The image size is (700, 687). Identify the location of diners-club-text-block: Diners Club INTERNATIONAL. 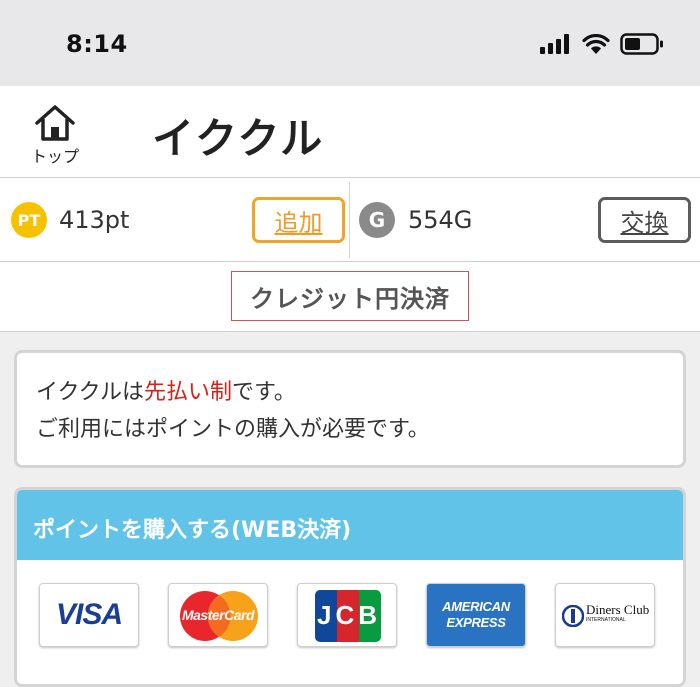
(617, 613).